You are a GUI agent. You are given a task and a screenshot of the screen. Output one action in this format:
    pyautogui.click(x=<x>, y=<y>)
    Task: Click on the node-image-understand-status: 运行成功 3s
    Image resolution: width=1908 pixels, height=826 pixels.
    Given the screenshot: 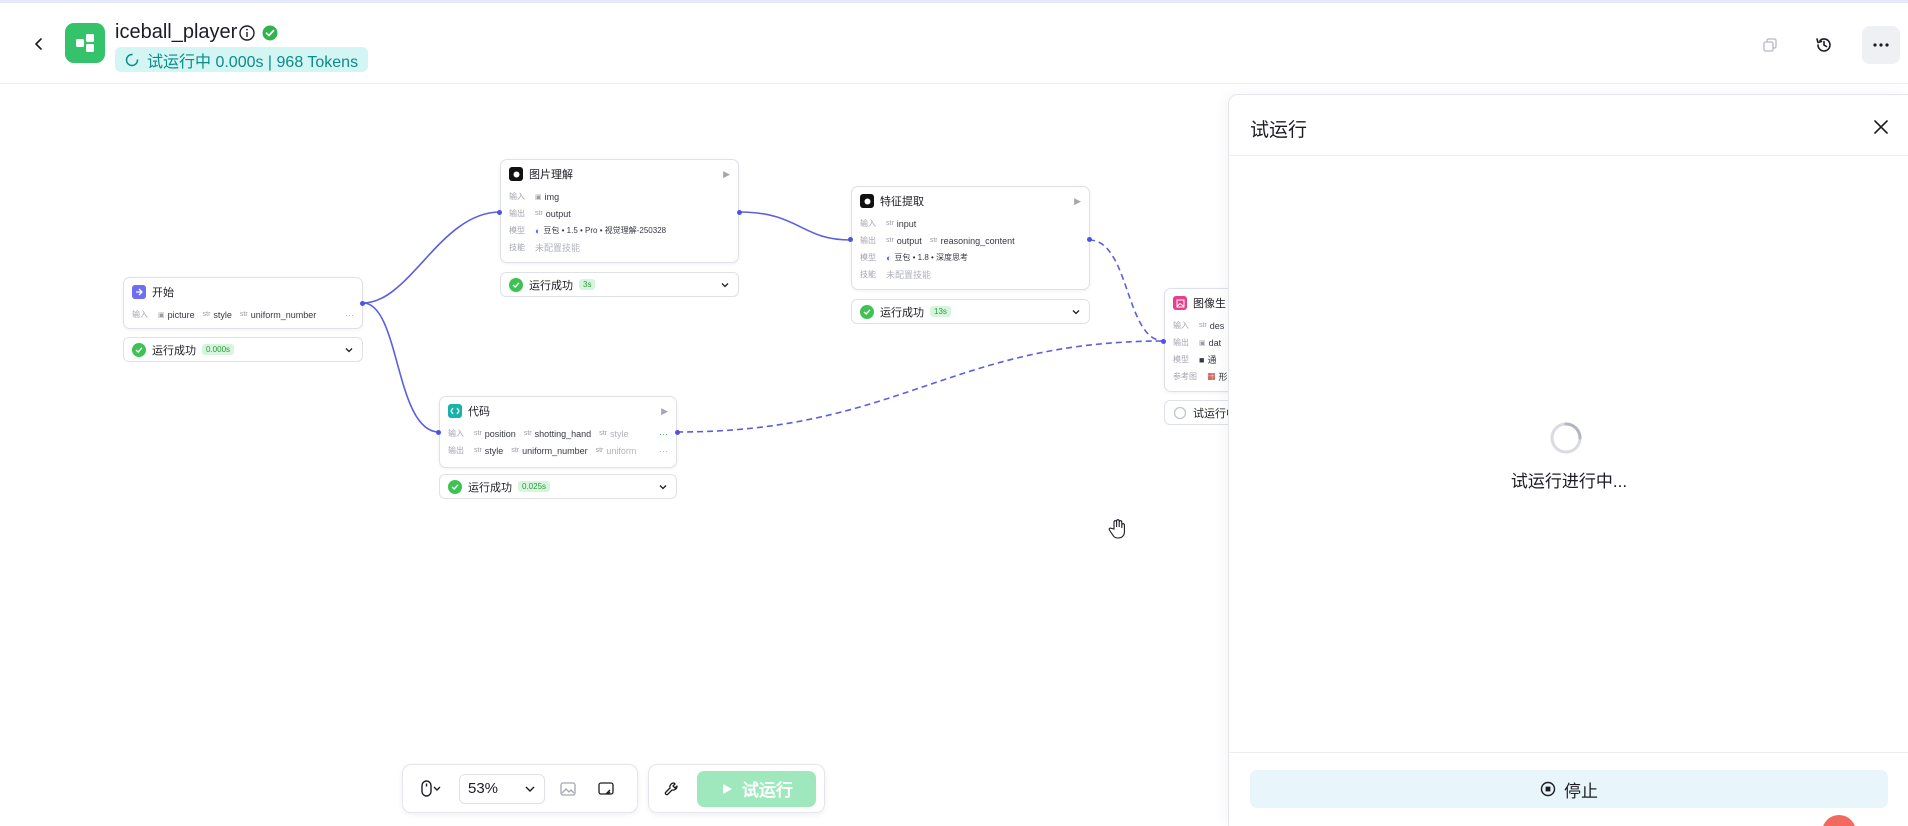 What is the action you would take?
    pyautogui.click(x=619, y=284)
    